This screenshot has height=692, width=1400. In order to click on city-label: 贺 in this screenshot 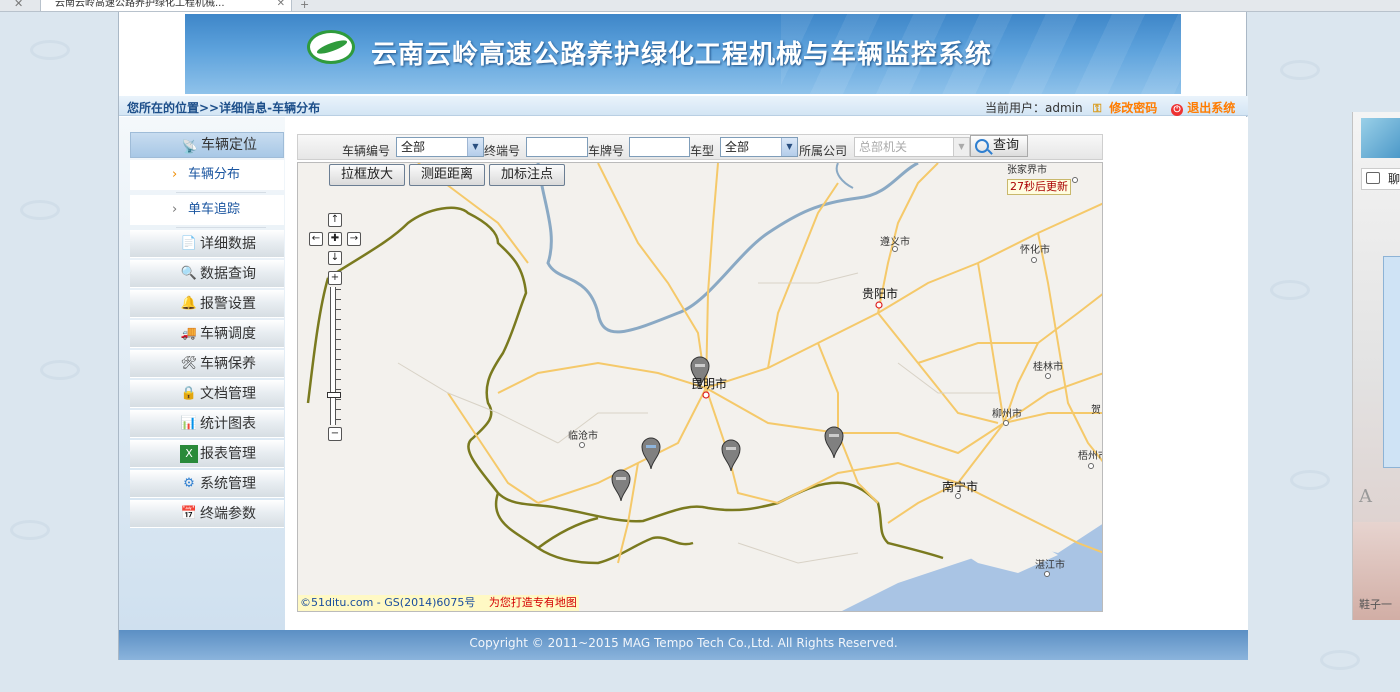, I will do `click(1096, 410)`.